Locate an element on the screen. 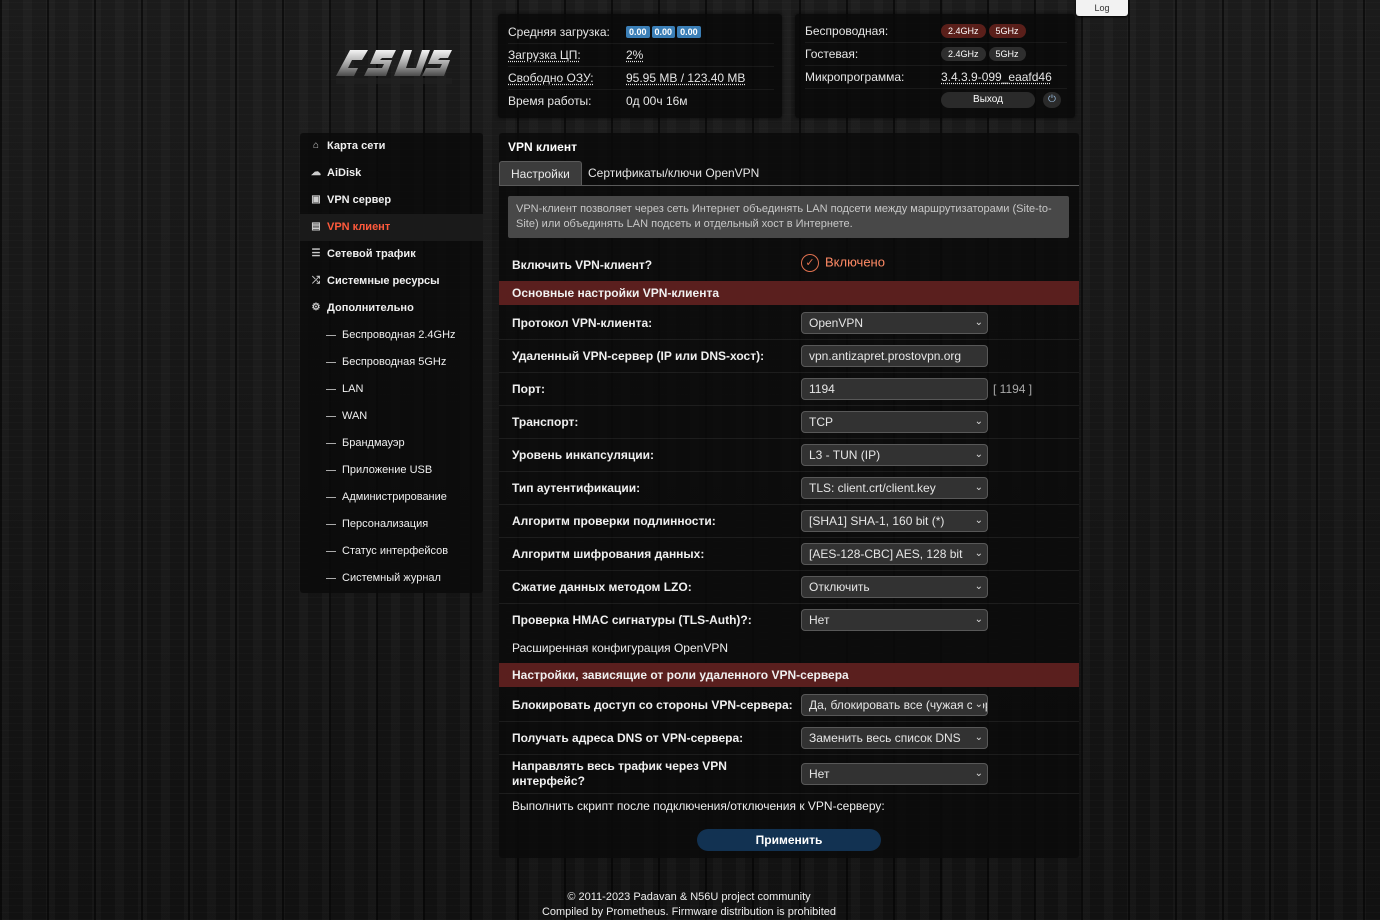 This screenshot has width=1380, height=920. sidebar-subitem-firewall: Брандмауэр is located at coordinates (391, 443).